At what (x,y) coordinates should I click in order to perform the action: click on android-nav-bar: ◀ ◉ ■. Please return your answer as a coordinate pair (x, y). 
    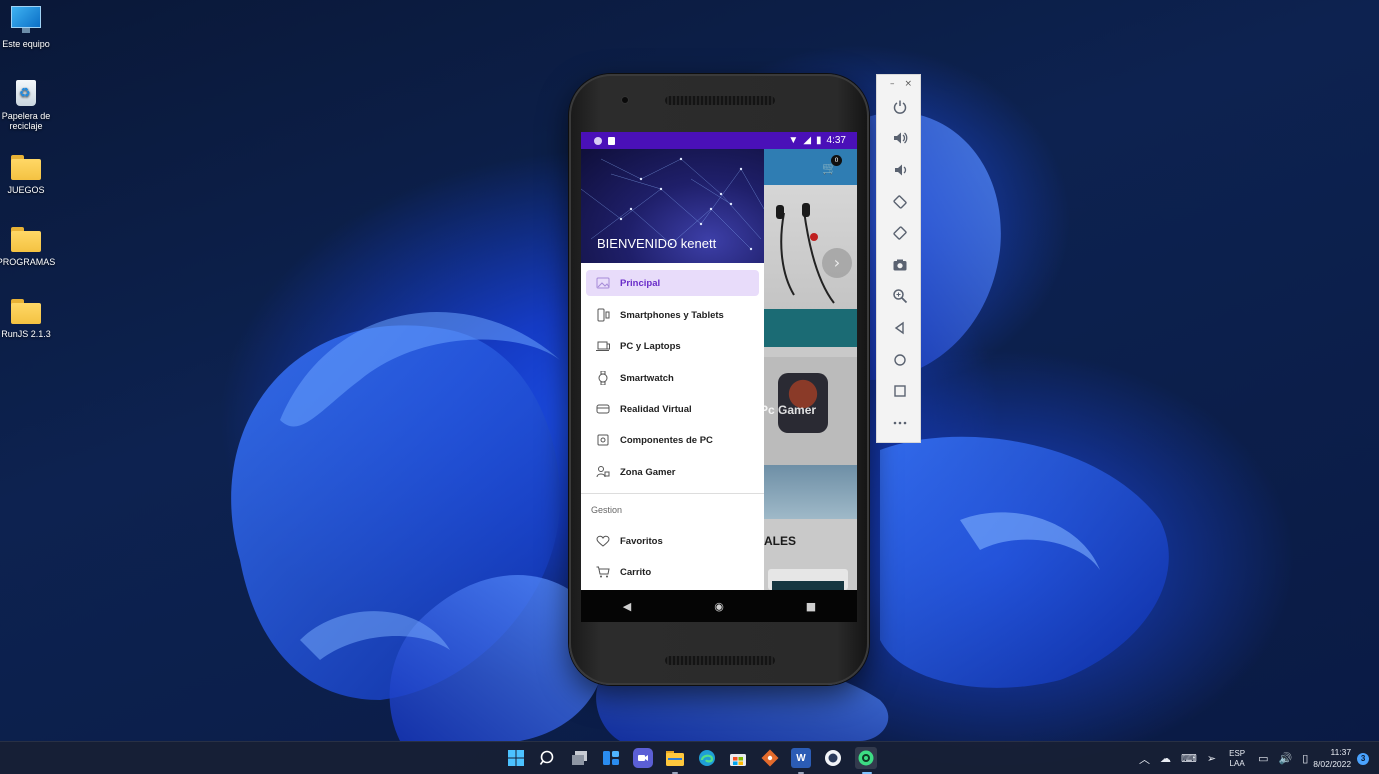
    Looking at the image, I should click on (719, 606).